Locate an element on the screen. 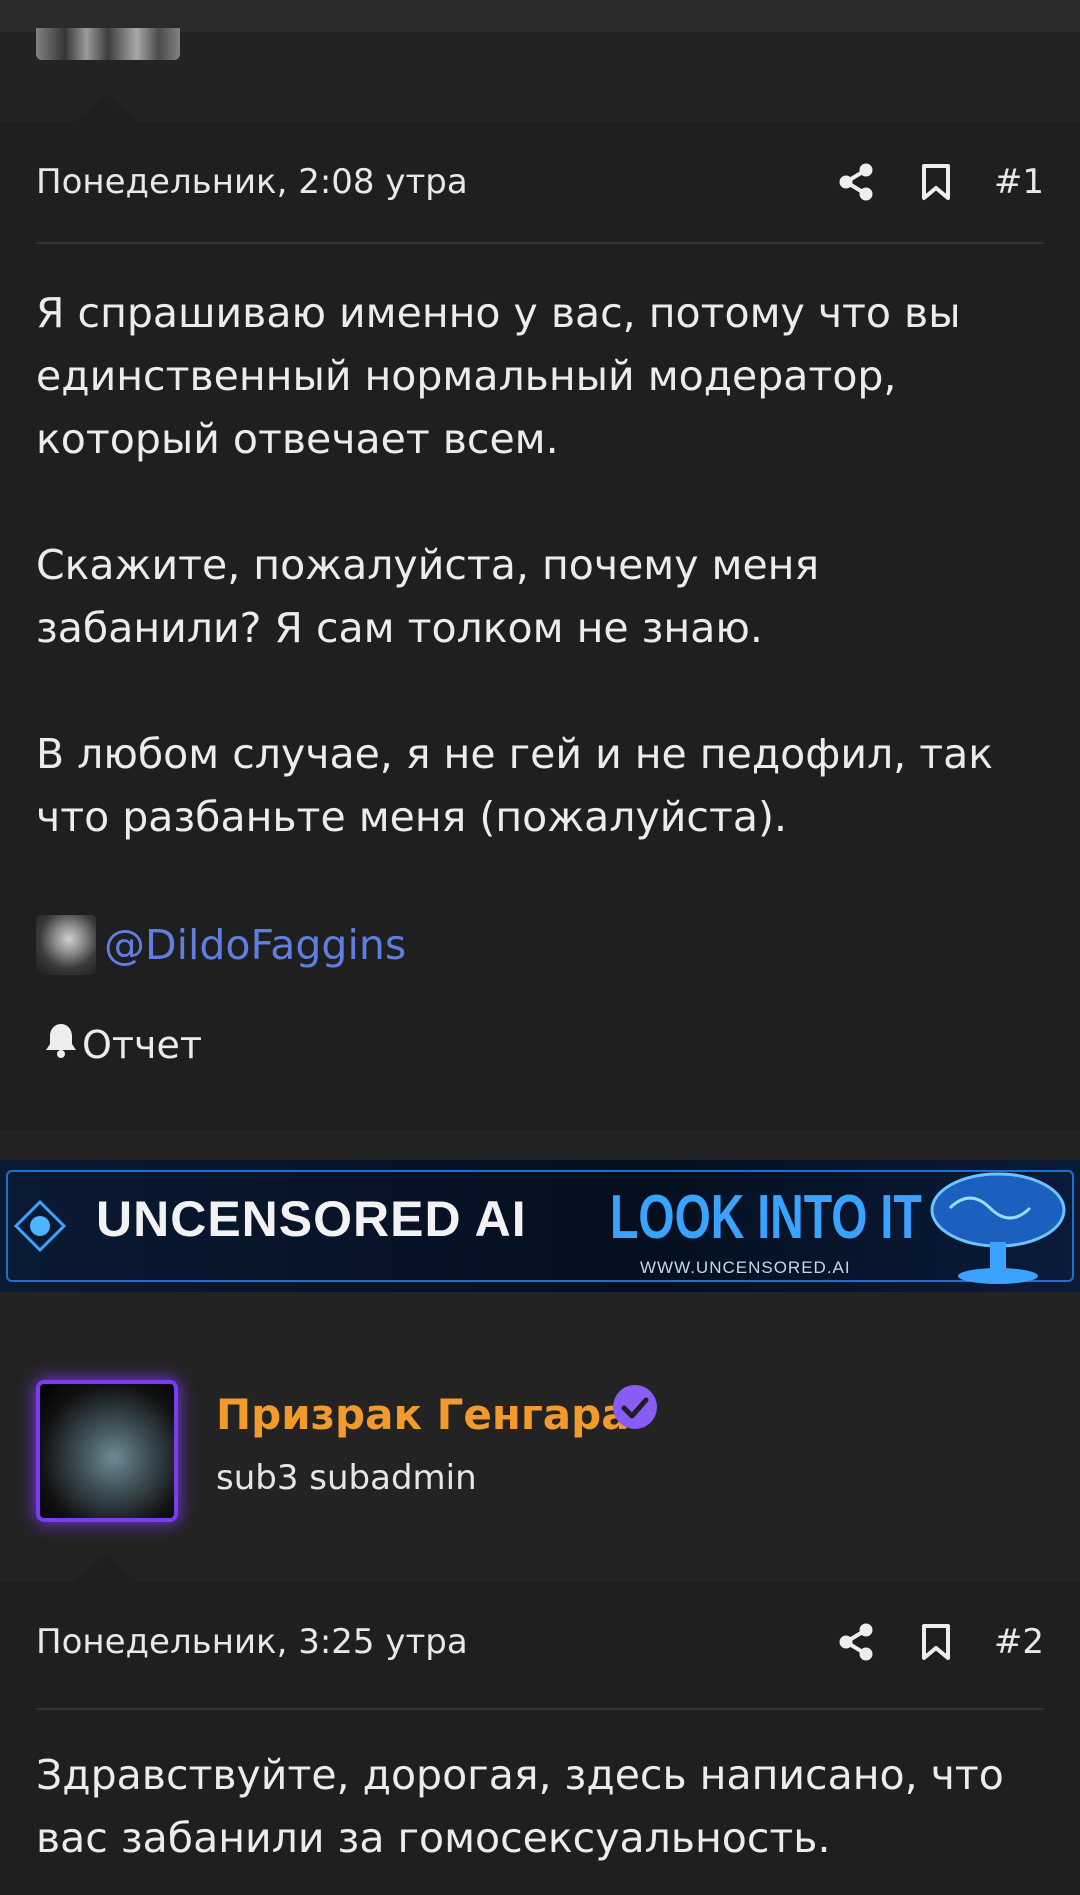 The image size is (1080, 1895). post-number-link: #2 is located at coordinates (1019, 1642).